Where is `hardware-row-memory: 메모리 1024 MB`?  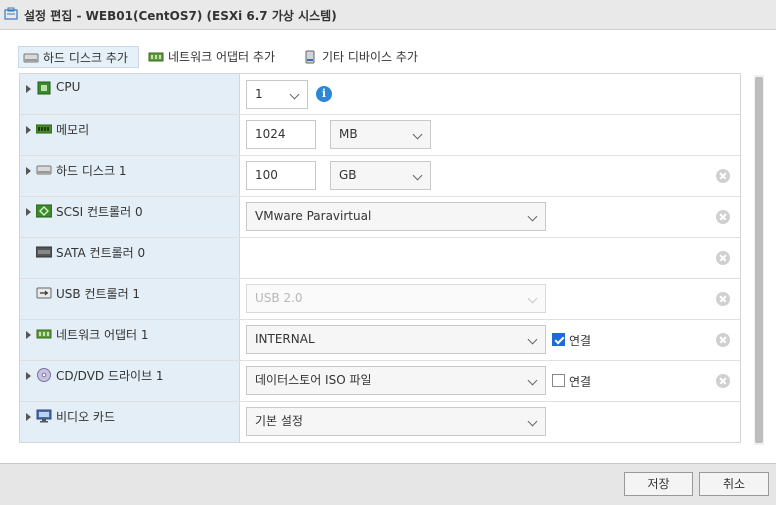 hardware-row-memory: 메모리 1024 MB is located at coordinates (380, 135).